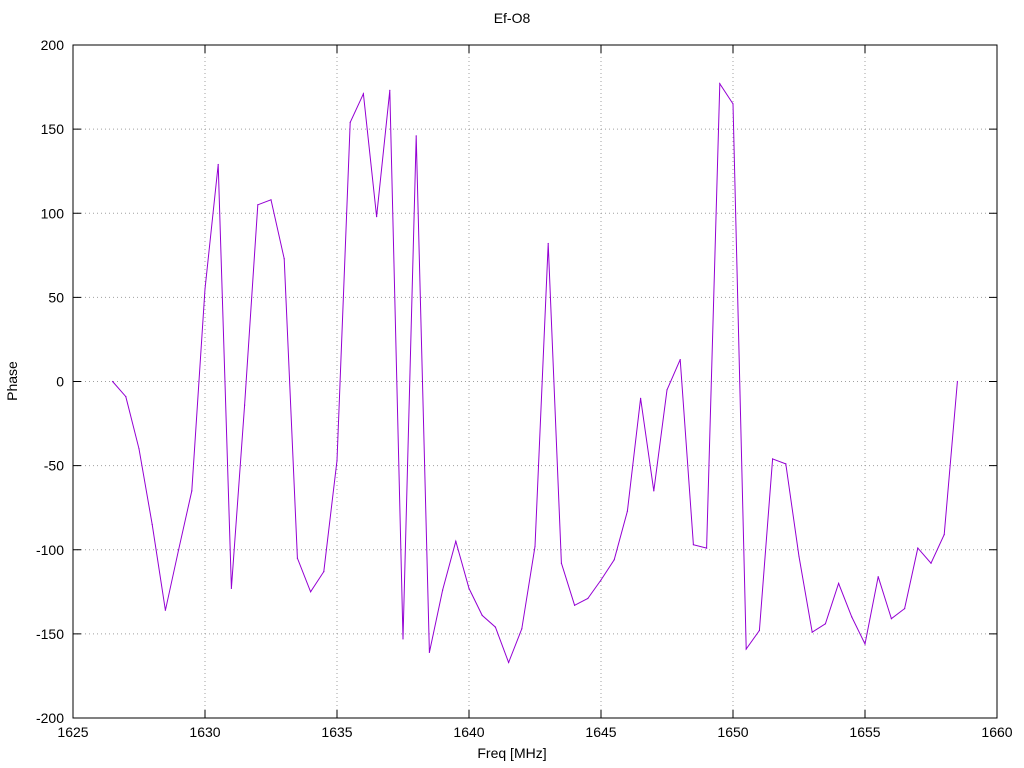 Image resolution: width=1024 pixels, height=768 pixels. Describe the element at coordinates (60, 382) in the screenshot. I see `y-tick-label: 0` at that location.